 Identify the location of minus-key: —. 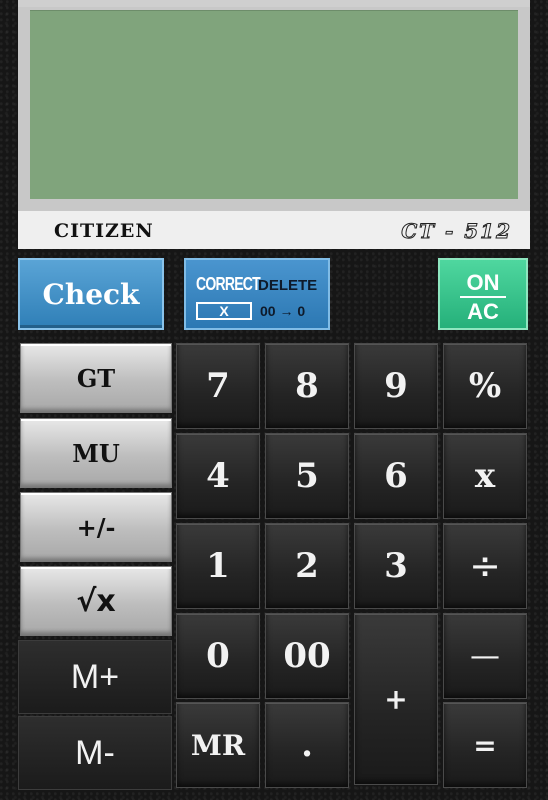
(485, 656).